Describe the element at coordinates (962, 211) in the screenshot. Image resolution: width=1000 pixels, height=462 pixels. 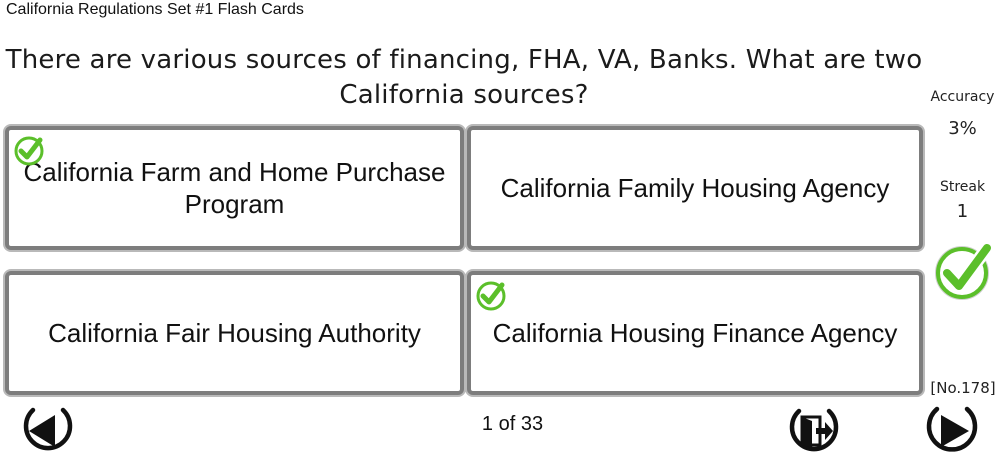
I see `streak-value: 1` at that location.